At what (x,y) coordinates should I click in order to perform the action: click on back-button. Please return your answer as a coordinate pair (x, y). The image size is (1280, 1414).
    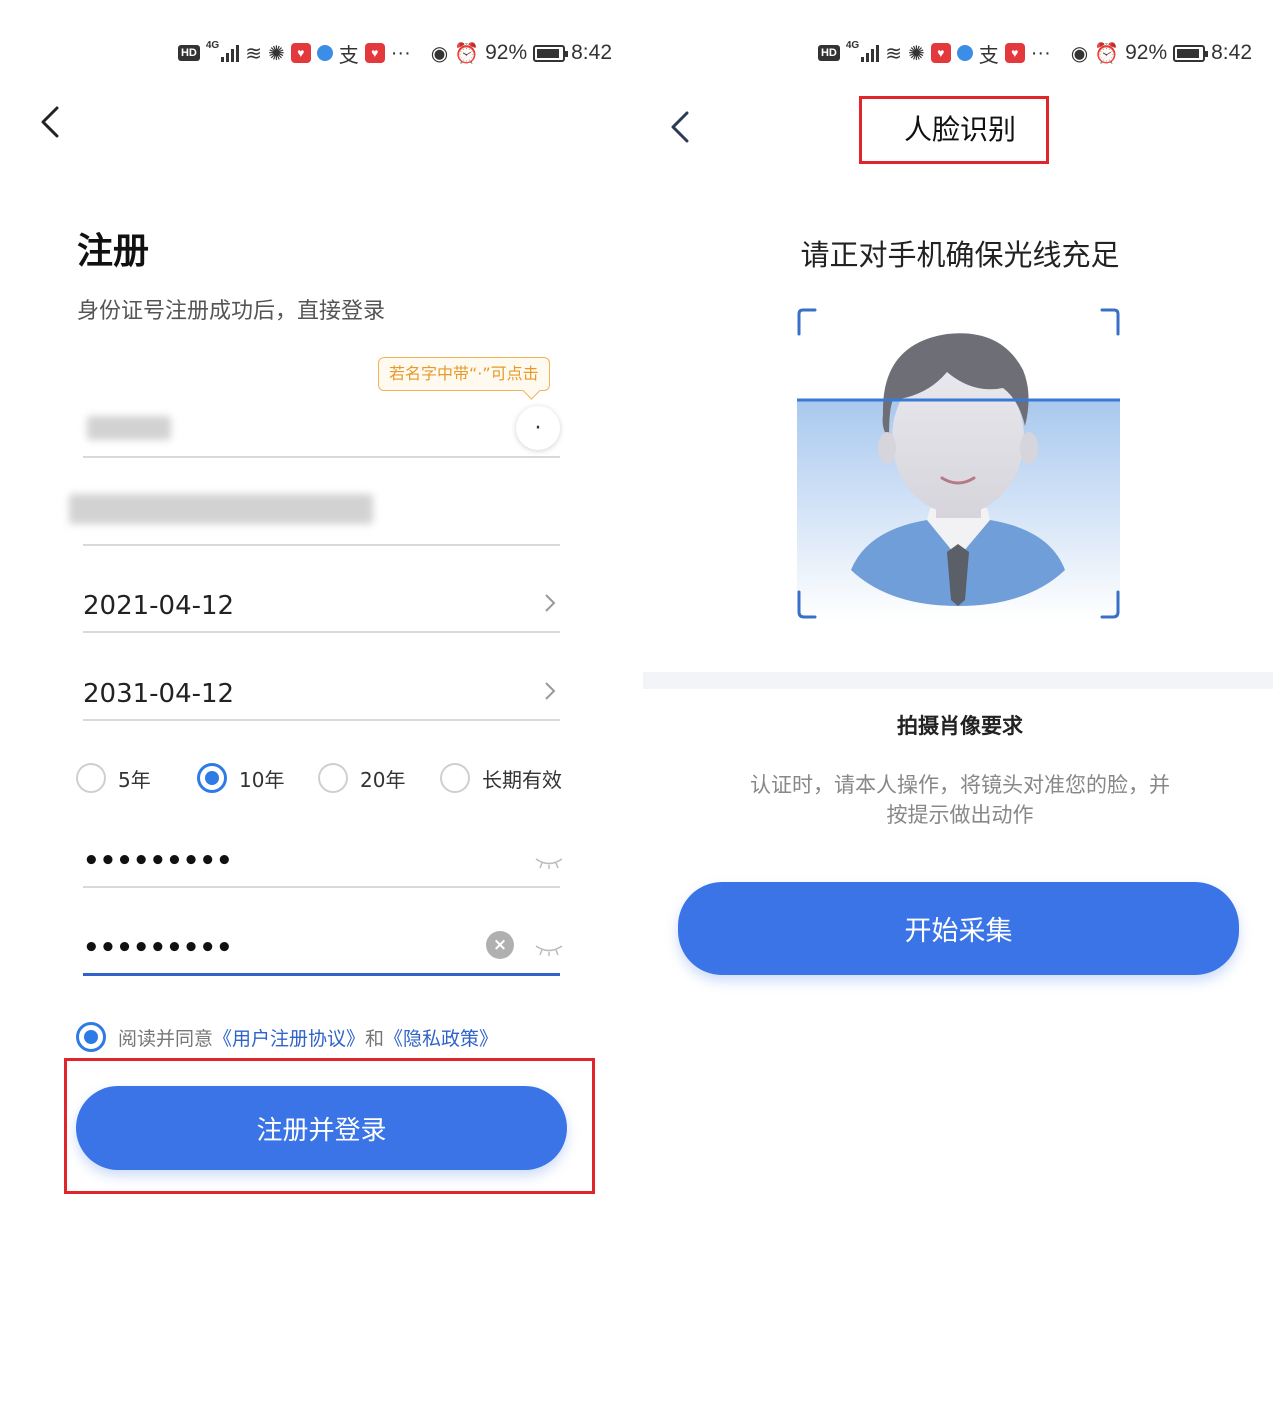
    Looking at the image, I should click on (50, 122).